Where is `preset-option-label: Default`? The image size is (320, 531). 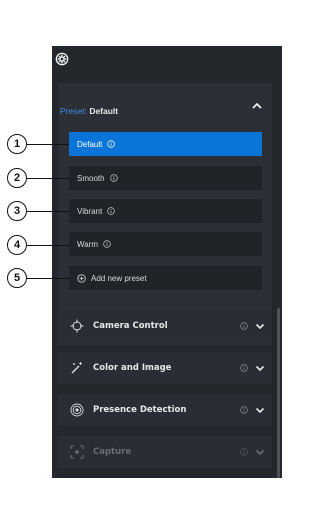 preset-option-label: Default is located at coordinates (90, 144).